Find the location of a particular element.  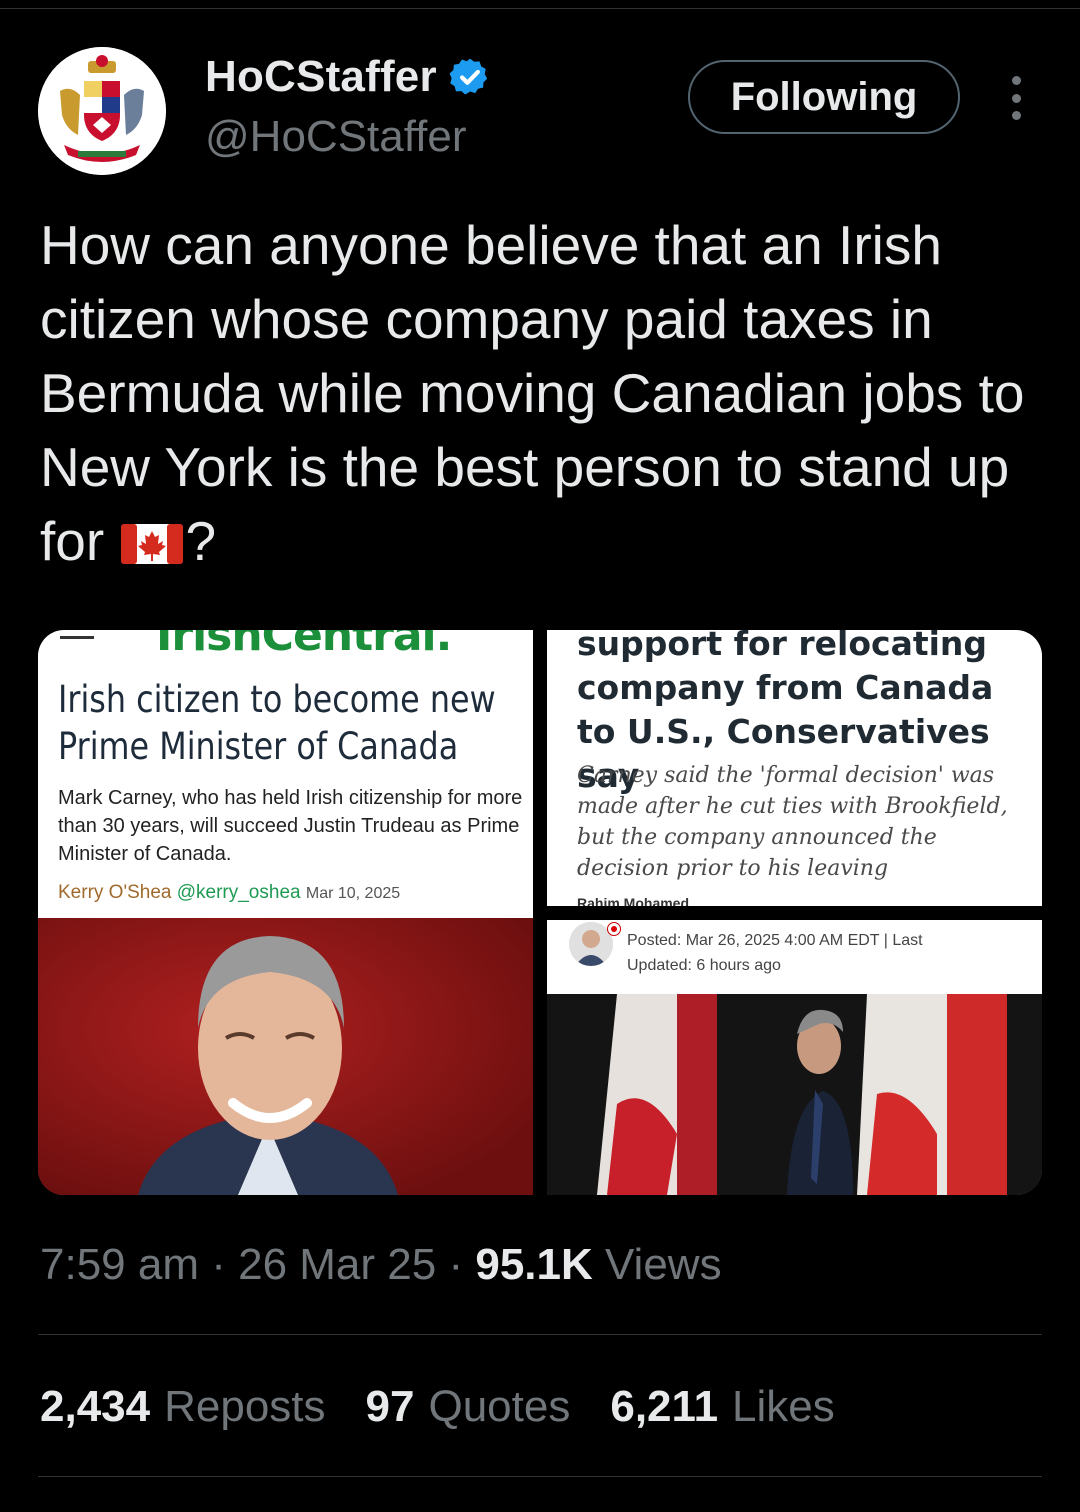

man-between-canadian-flags-icon is located at coordinates (794, 1094).